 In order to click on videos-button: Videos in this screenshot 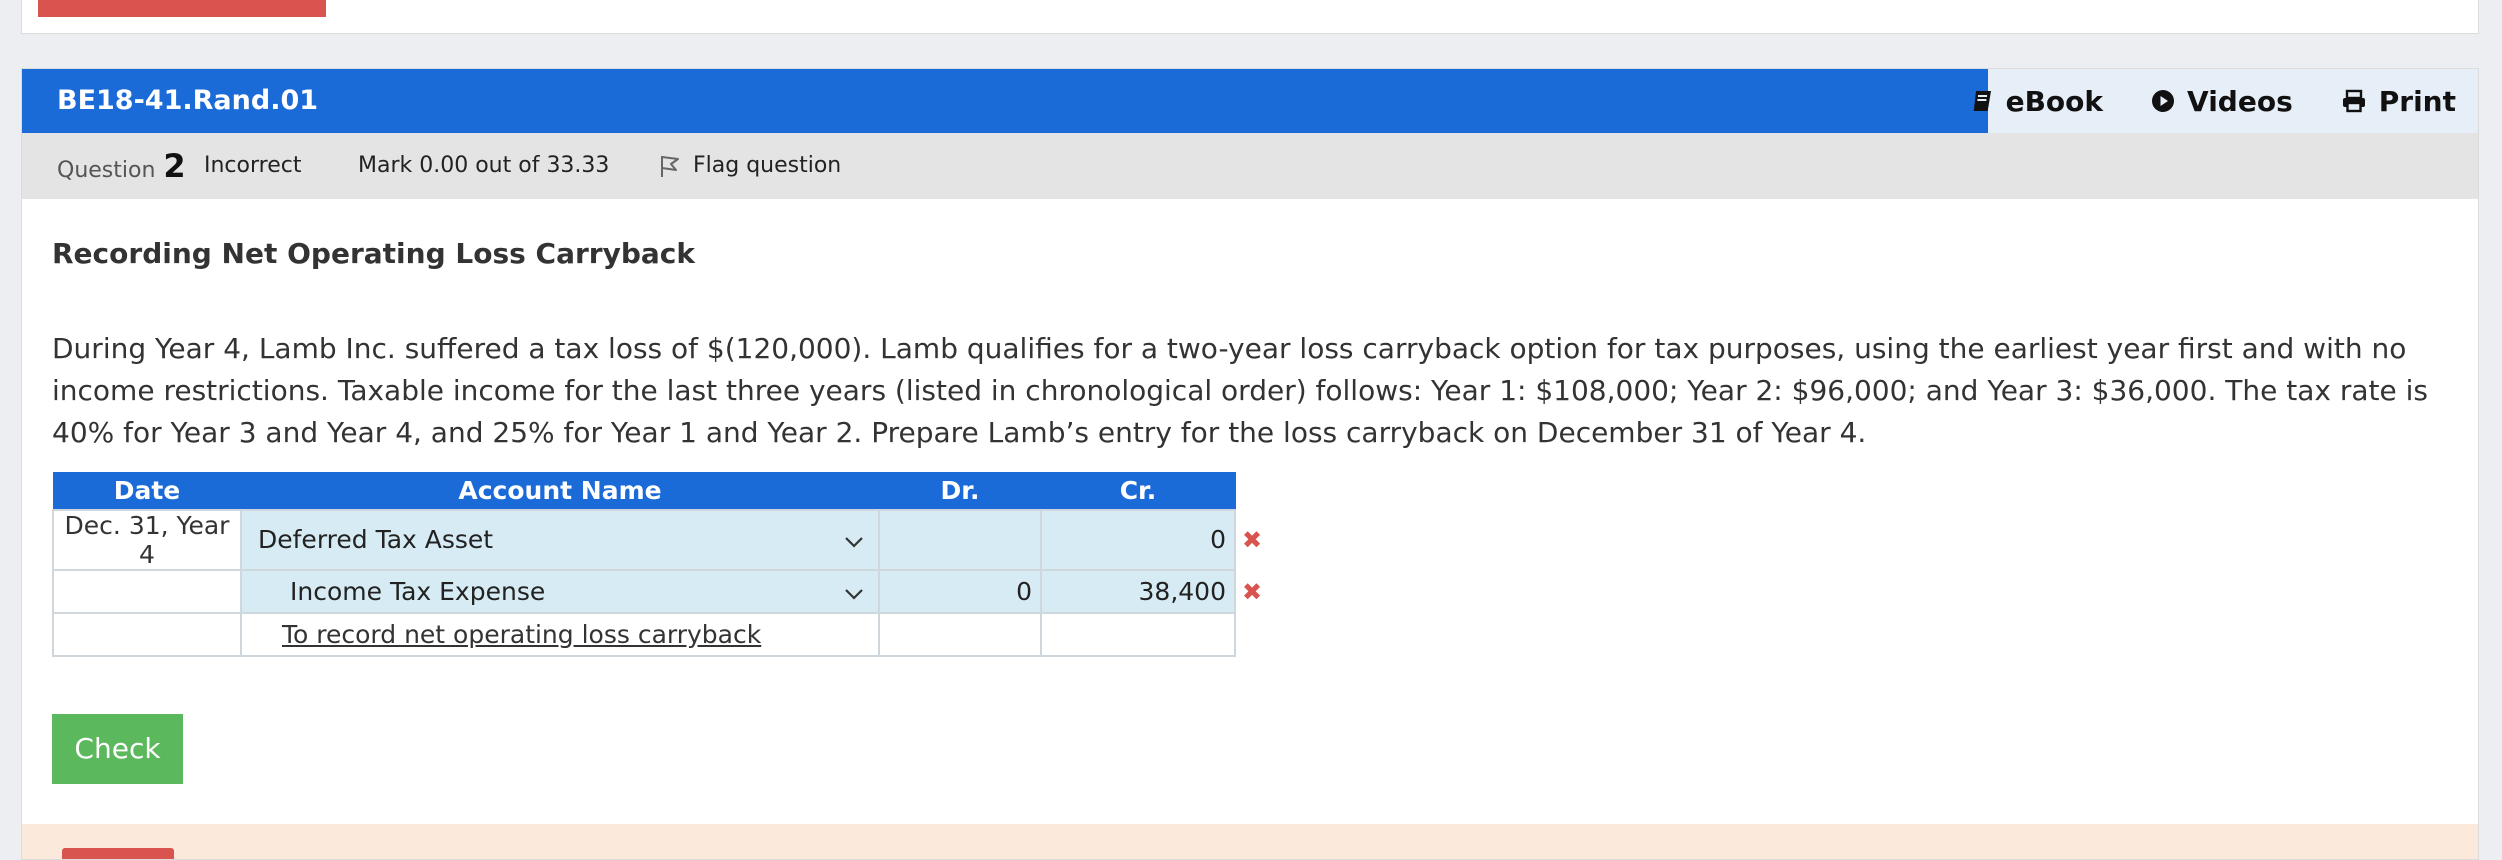, I will do `click(2222, 101)`.